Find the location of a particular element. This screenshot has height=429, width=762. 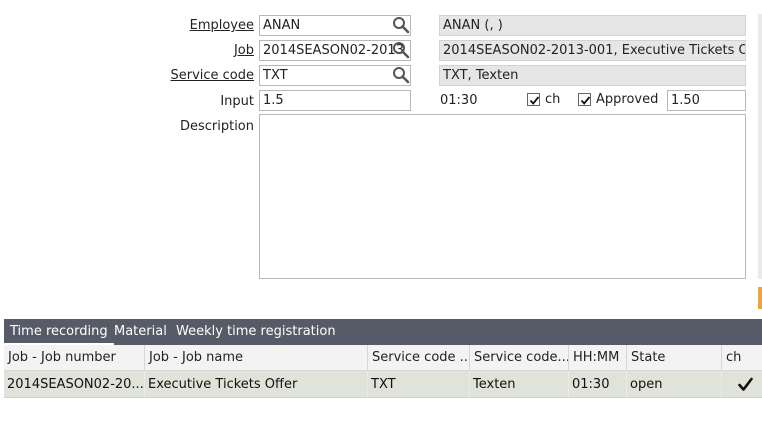

tab-weekly-time-registration: Weekly time registration is located at coordinates (256, 332).